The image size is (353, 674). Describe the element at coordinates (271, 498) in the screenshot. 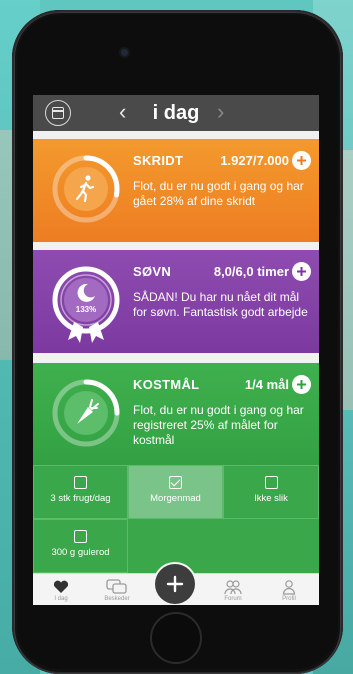

I see `goal-label: Ikke slik` at that location.